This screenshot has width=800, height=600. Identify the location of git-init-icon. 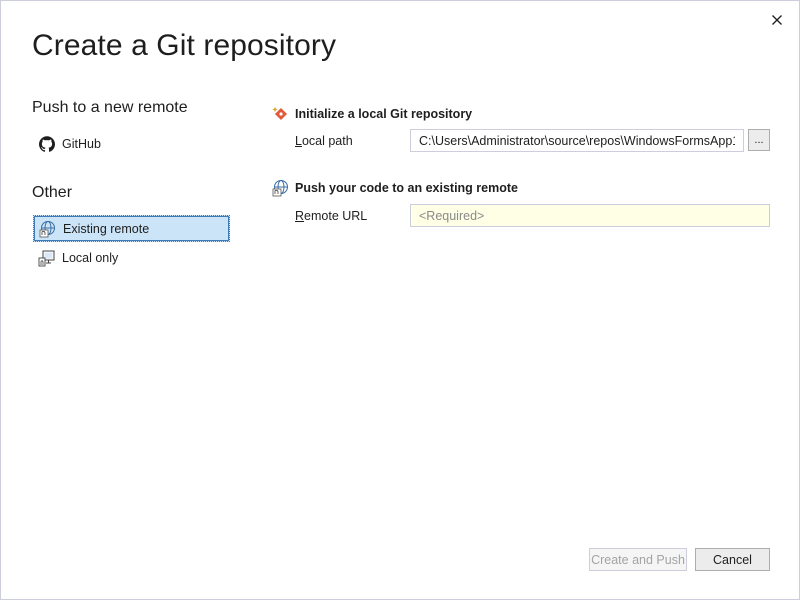
(281, 114).